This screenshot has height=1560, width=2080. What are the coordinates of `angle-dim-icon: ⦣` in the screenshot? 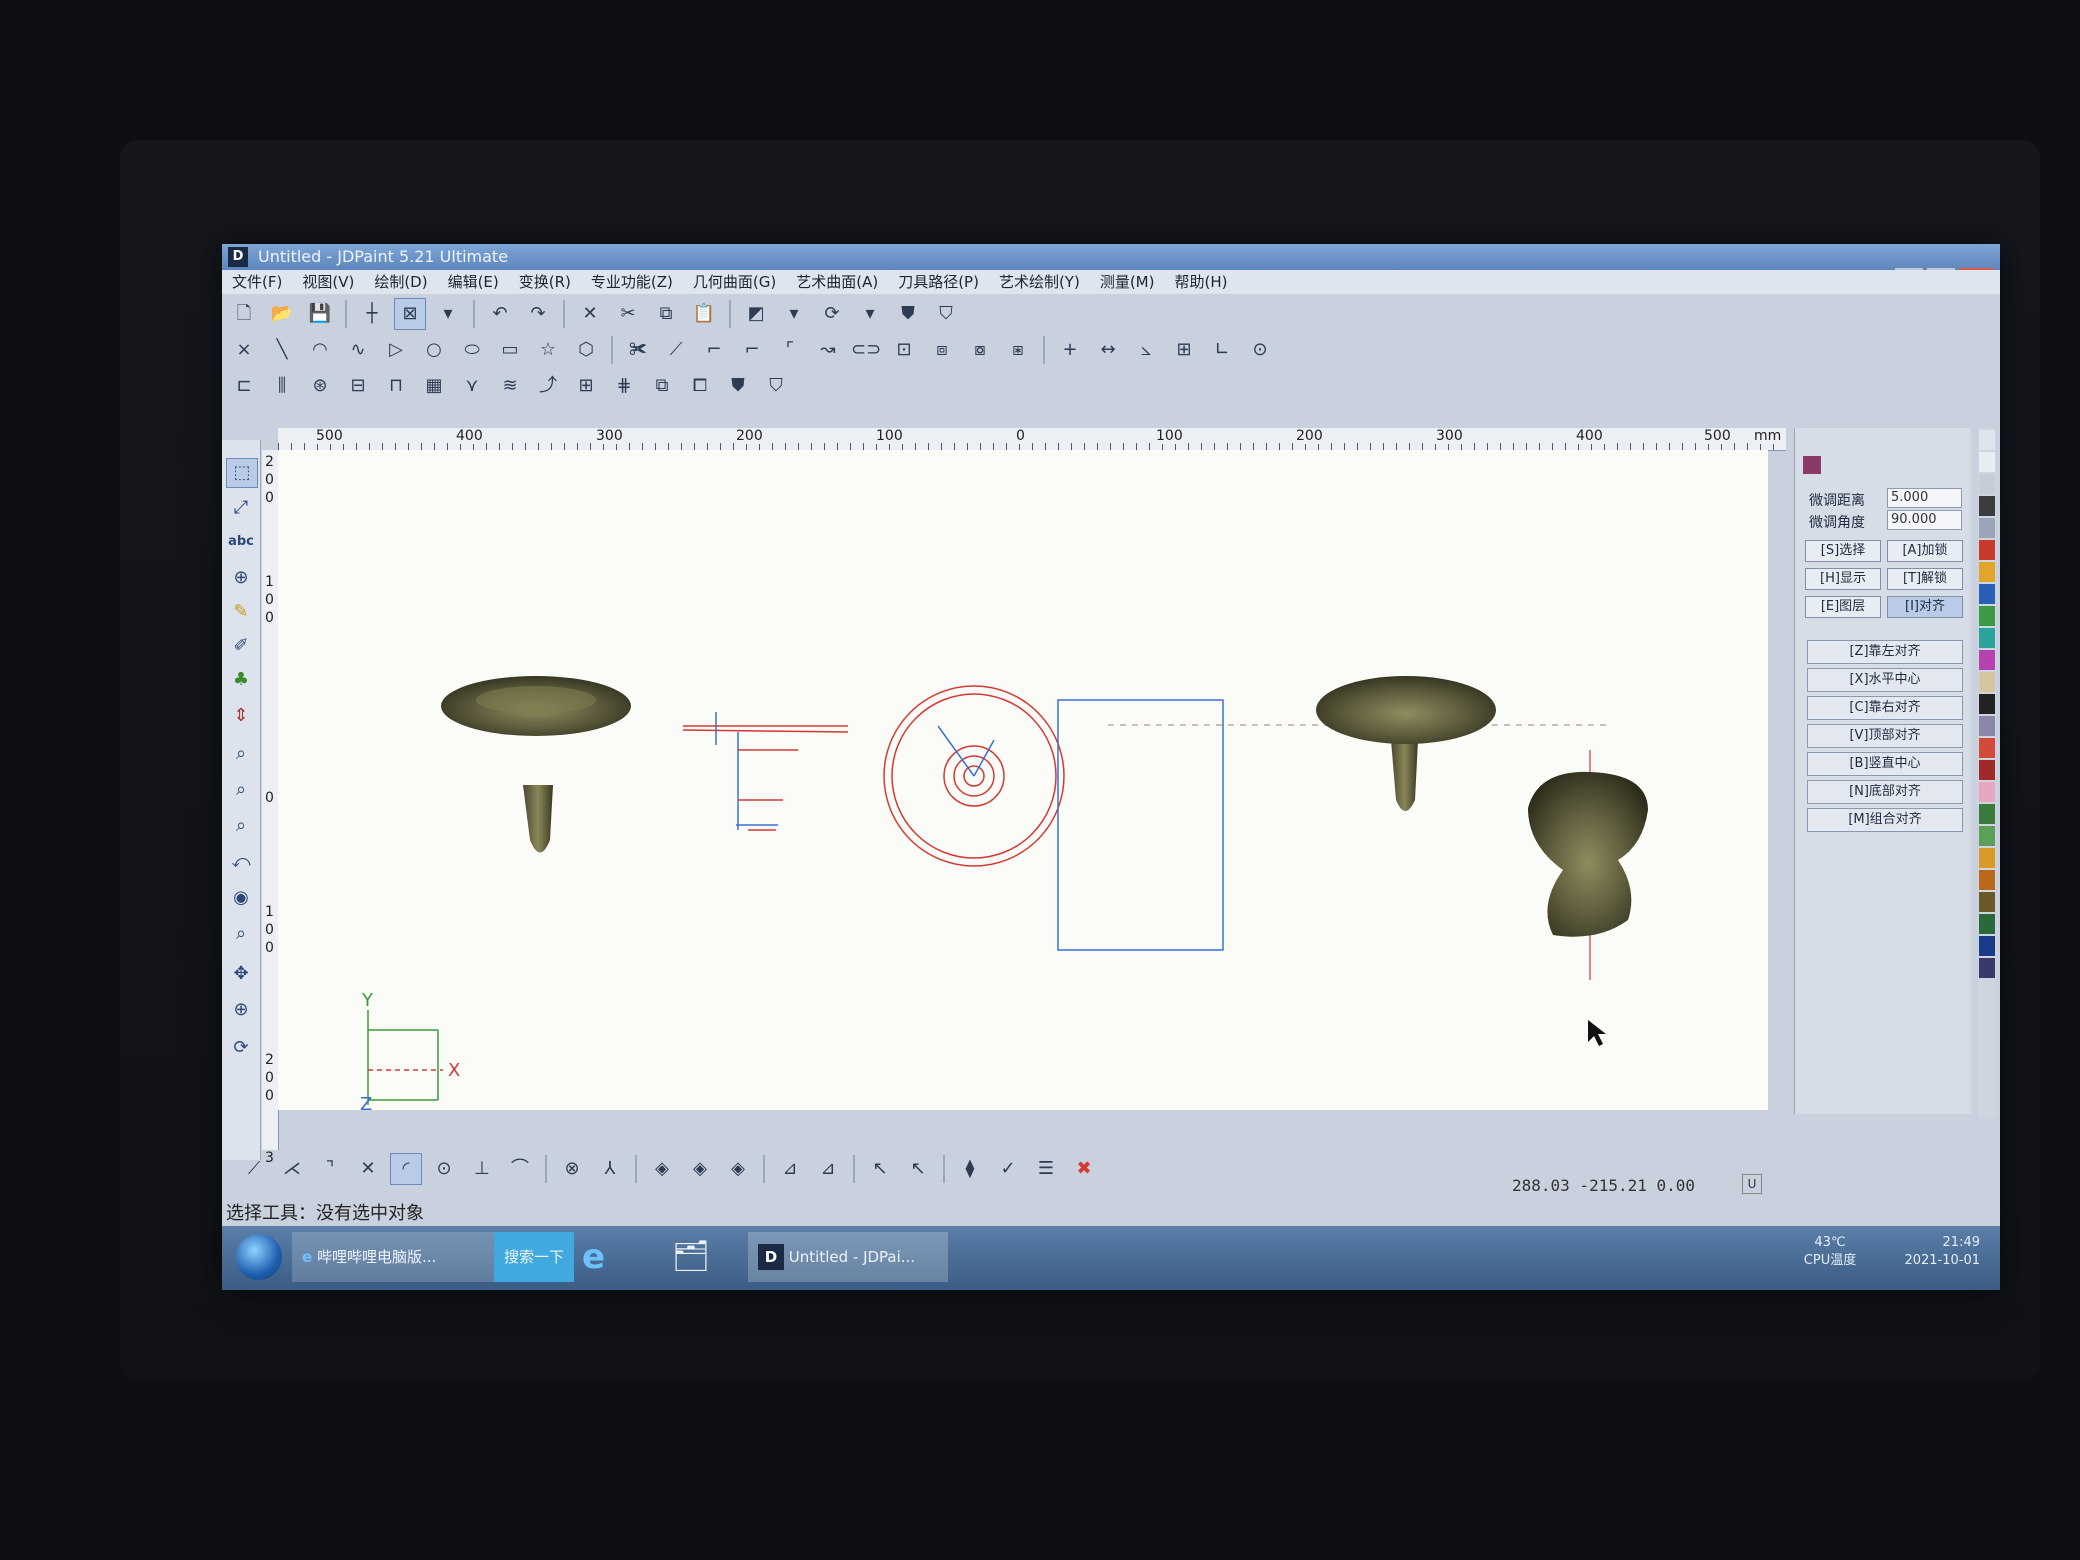 It's located at (1146, 350).